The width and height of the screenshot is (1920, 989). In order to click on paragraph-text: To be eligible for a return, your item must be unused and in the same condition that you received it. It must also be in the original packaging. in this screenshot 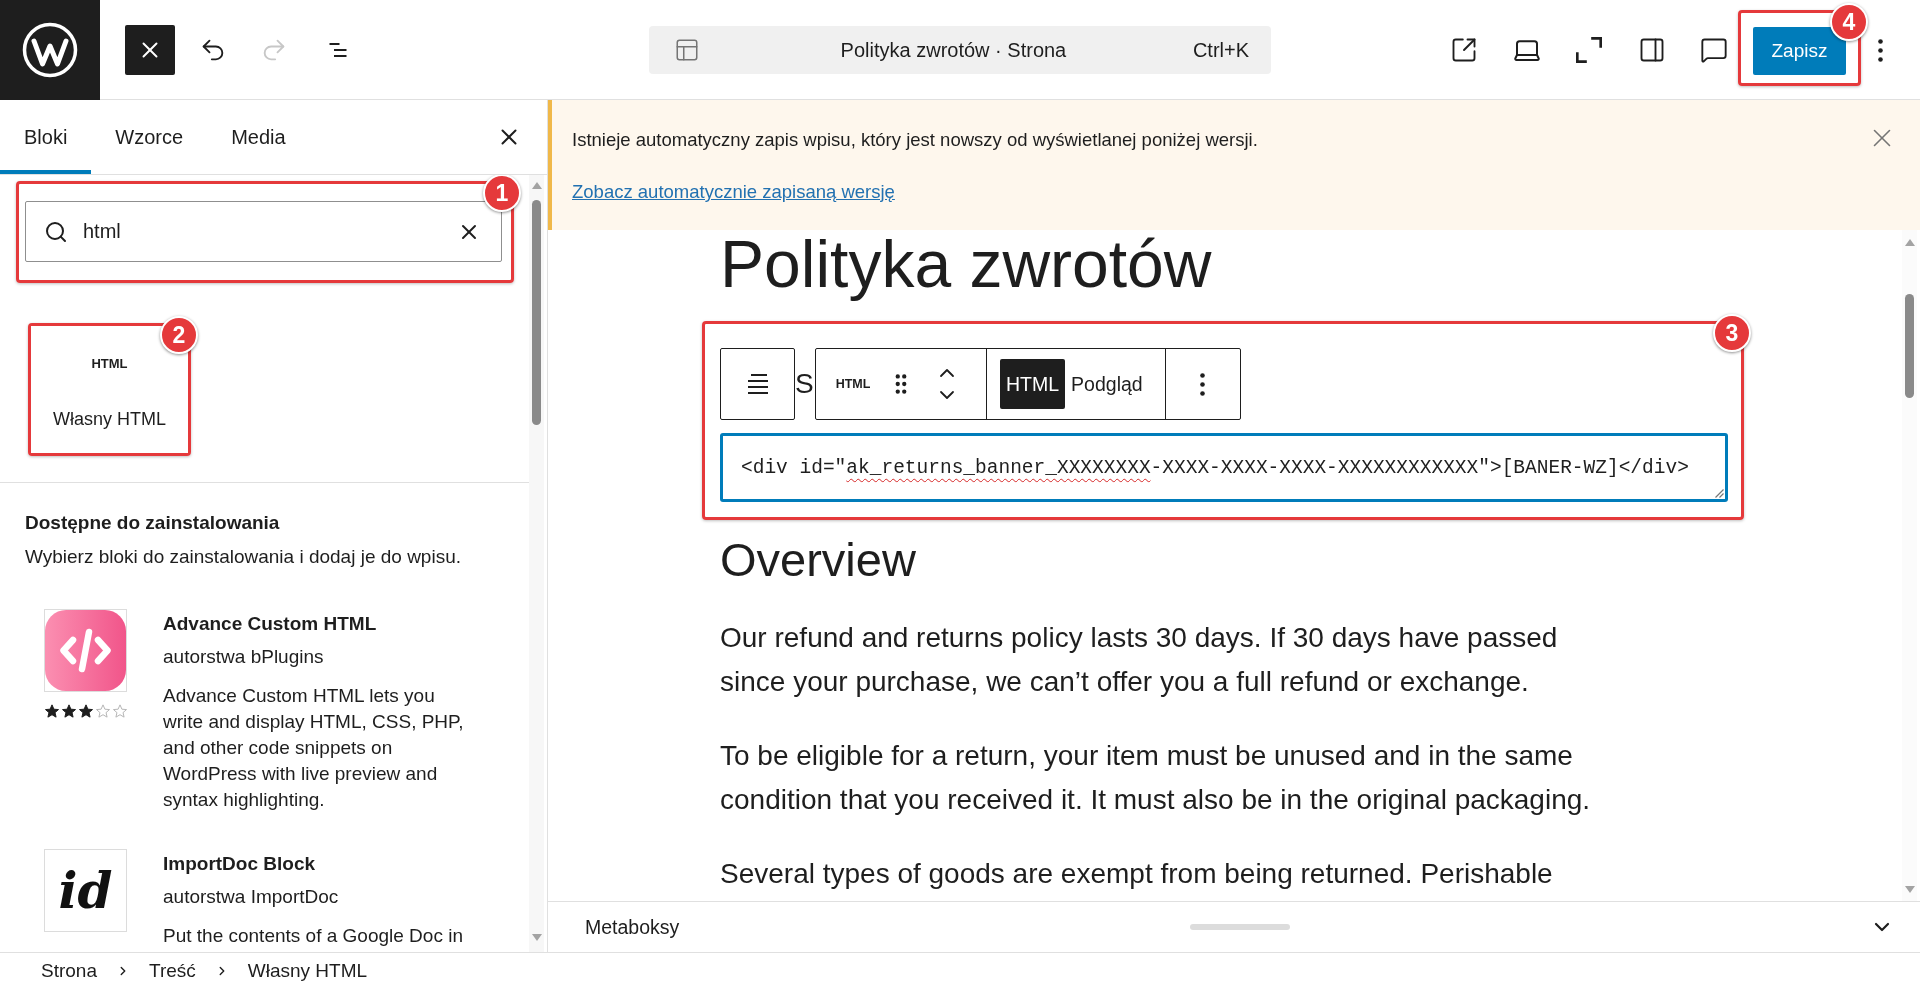, I will do `click(1155, 778)`.